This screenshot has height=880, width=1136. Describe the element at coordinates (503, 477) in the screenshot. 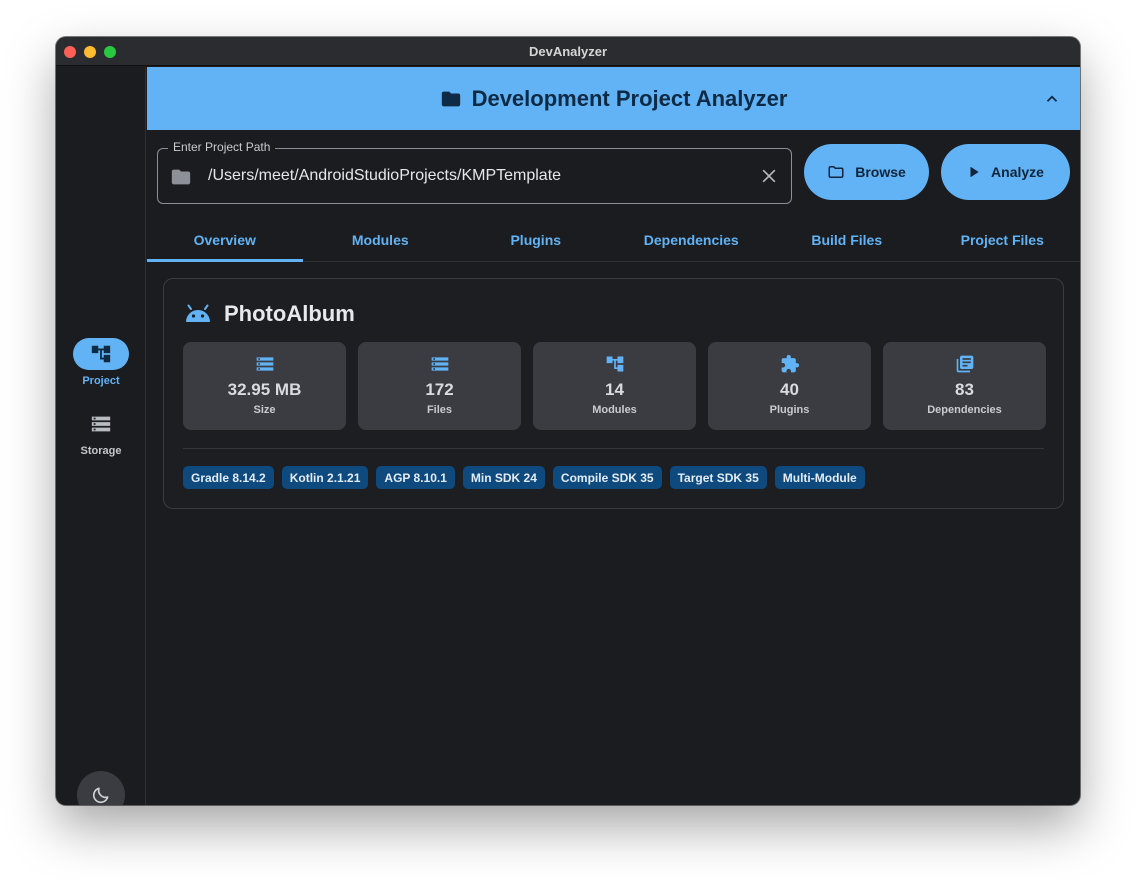

I see `badge-min-sdk: Min SDK 24` at that location.